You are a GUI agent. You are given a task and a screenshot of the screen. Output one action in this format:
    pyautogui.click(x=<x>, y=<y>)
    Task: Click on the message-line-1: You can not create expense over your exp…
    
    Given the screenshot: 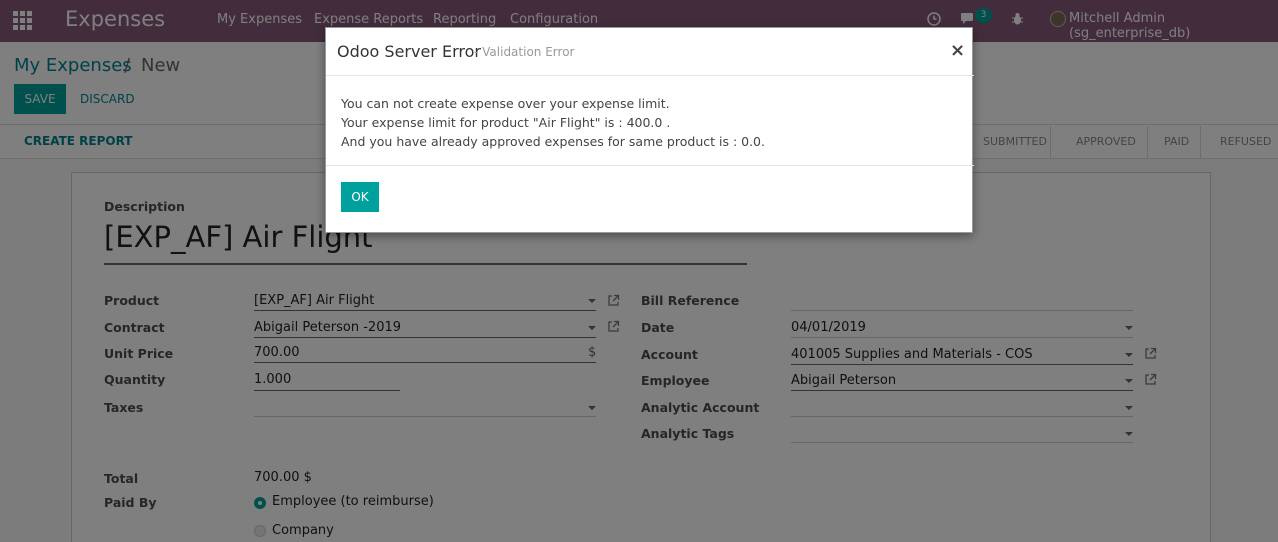 What is the action you would take?
    pyautogui.click(x=505, y=103)
    